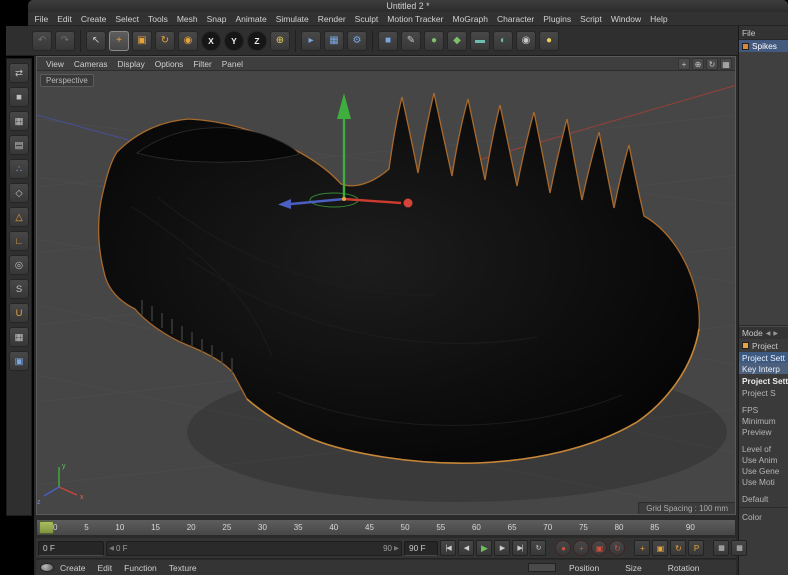 The image size is (788, 575). Describe the element at coordinates (65, 40) in the screenshot. I see `redo-button: ↷` at that location.